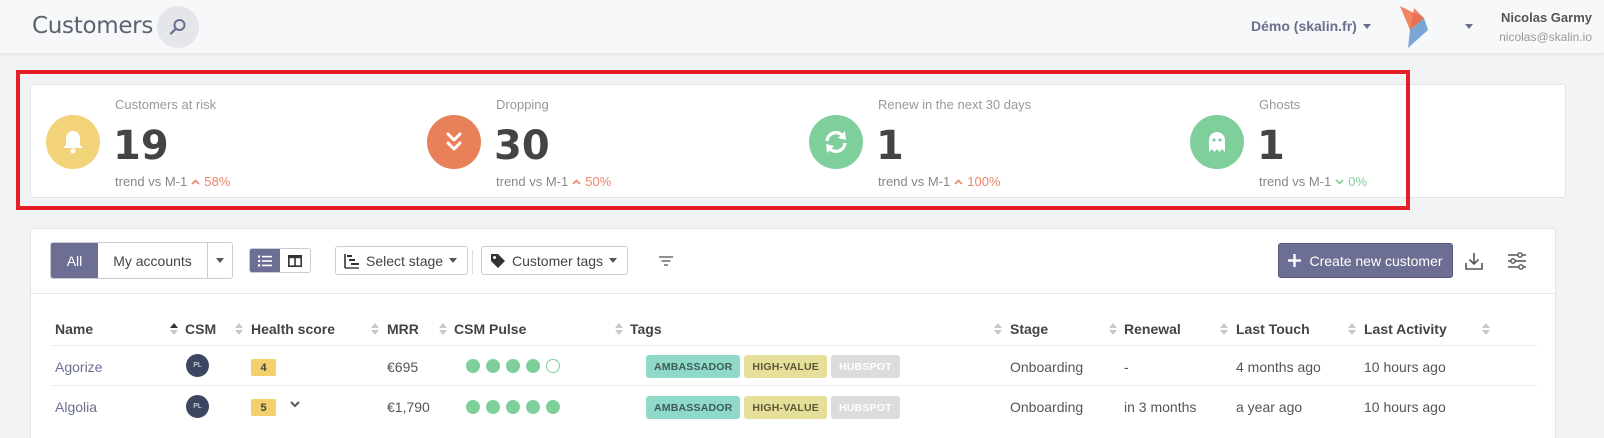 The width and height of the screenshot is (1604, 438). I want to click on last-touch-value: a year ago, so click(1269, 407).